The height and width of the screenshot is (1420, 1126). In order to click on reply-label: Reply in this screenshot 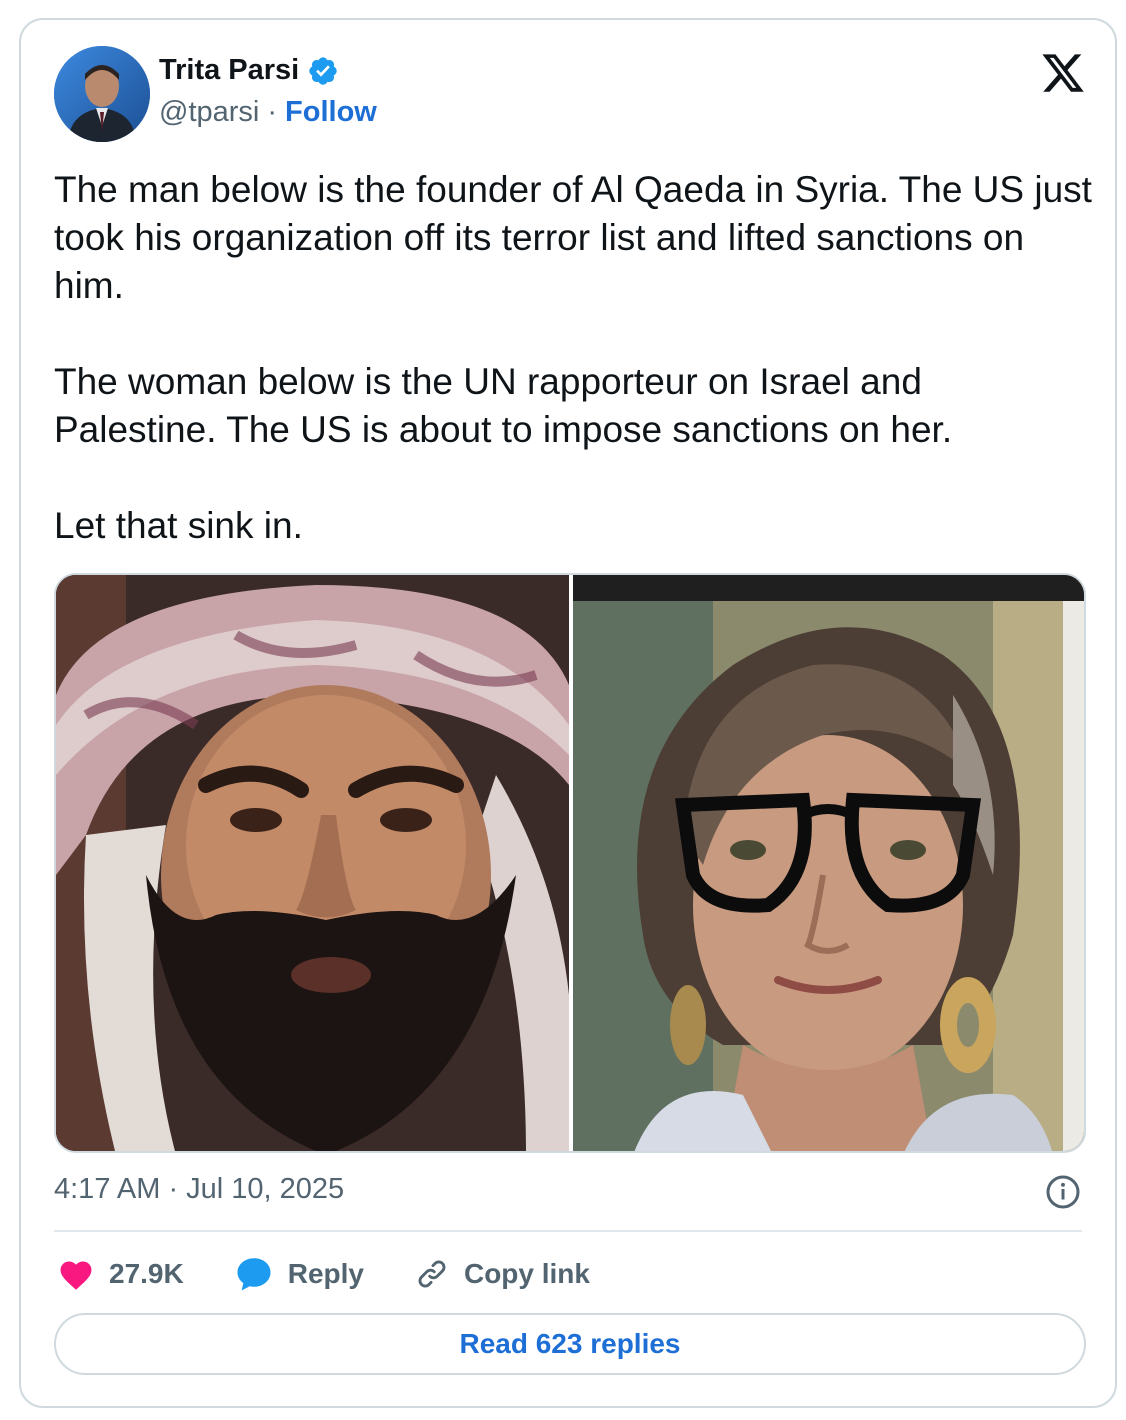, I will do `click(325, 1273)`.